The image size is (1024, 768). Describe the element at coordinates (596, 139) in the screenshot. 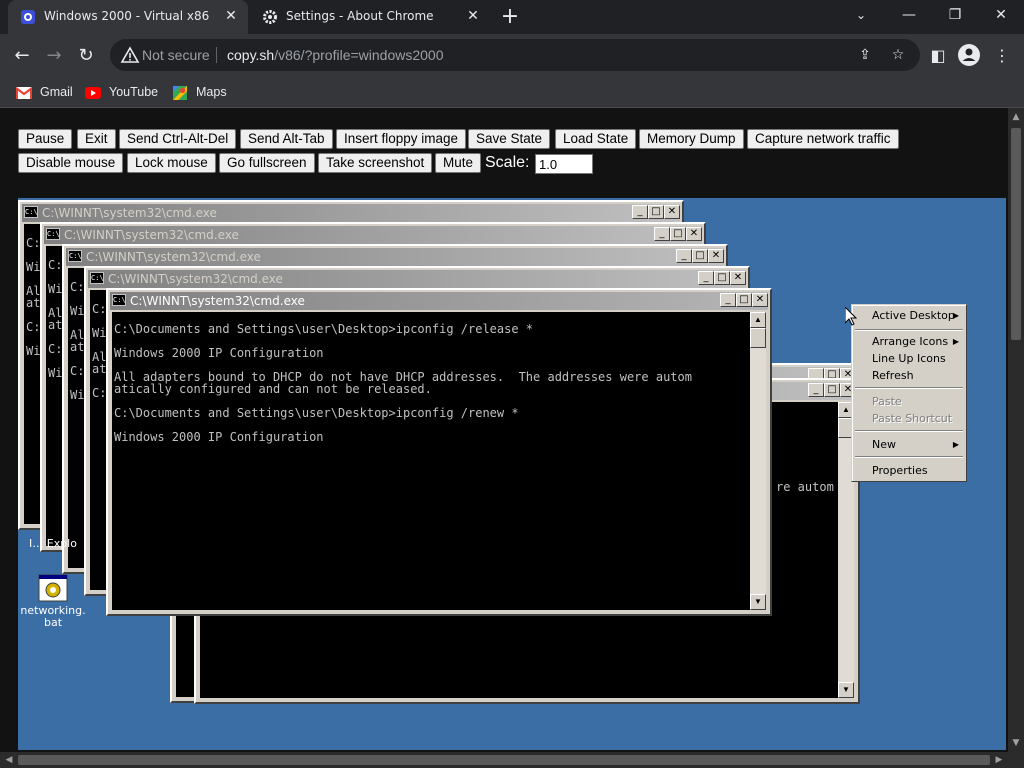

I see `load-state-button: Load State` at that location.